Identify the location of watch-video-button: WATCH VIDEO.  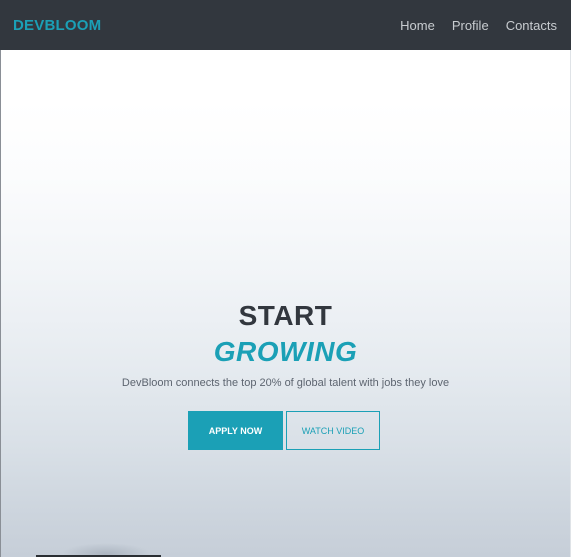
(333, 430).